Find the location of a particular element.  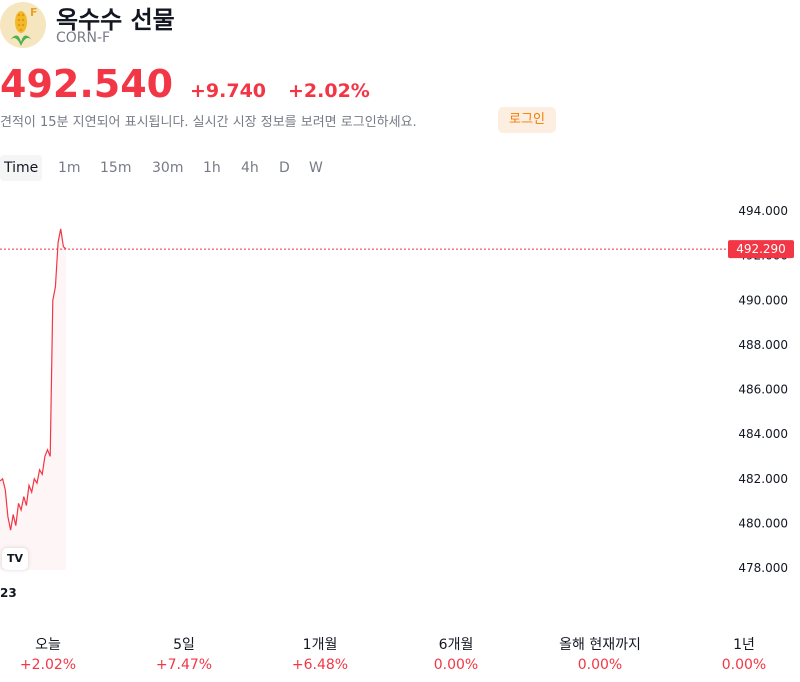

period-value: +7.47% is located at coordinates (184, 665).